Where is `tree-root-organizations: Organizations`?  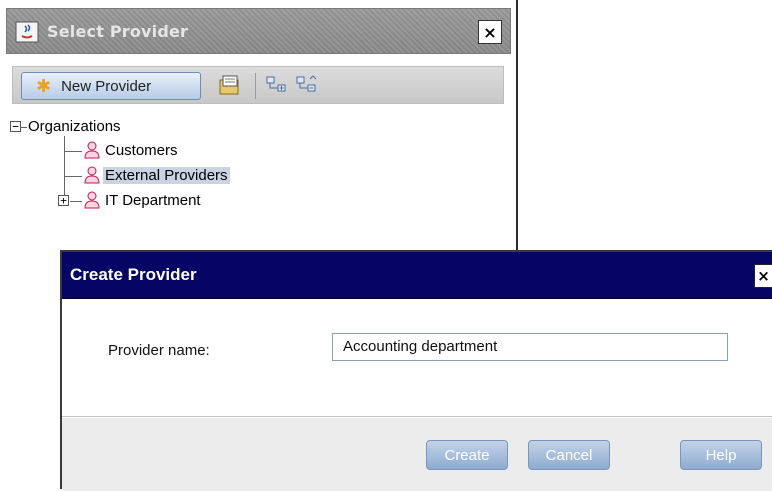
tree-root-organizations: Organizations is located at coordinates (74, 126).